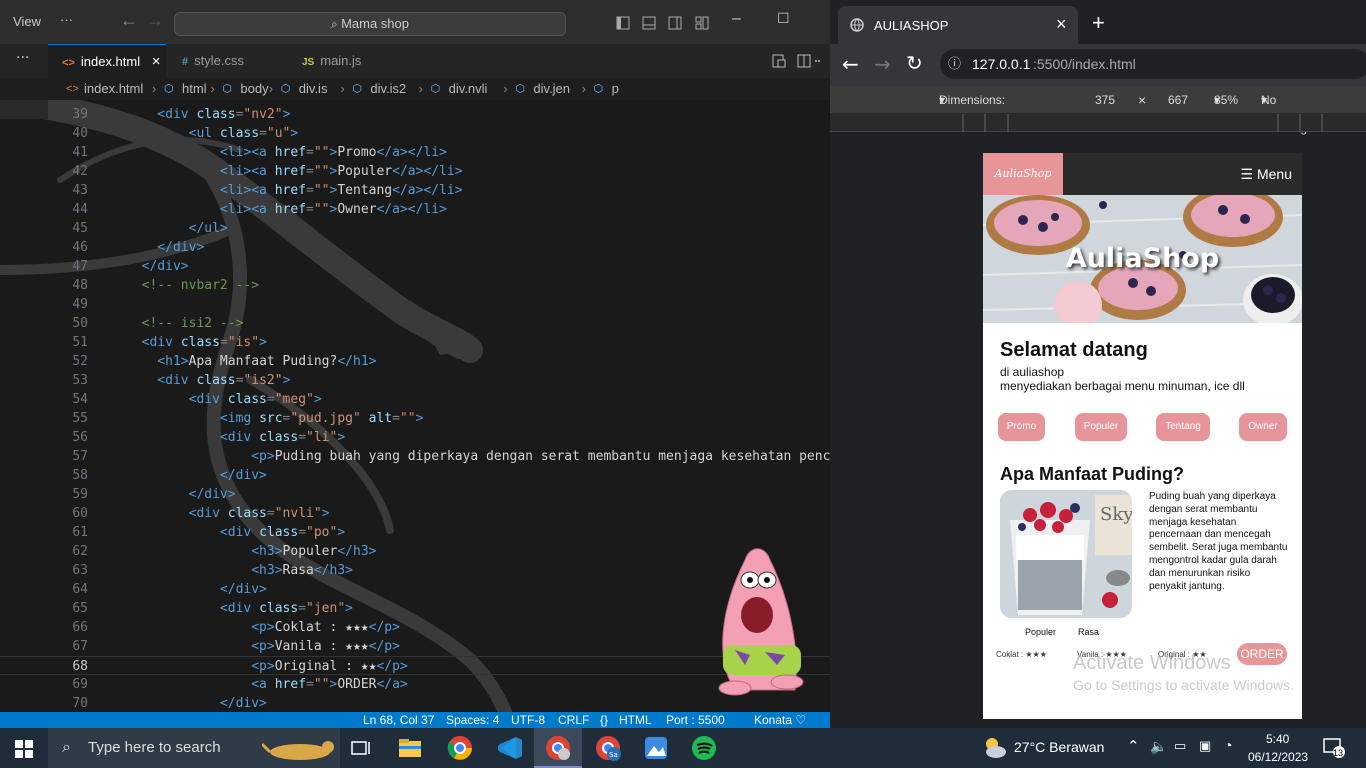 The width and height of the screenshot is (1366, 768). I want to click on maximize-icon: ☐, so click(783, 18).